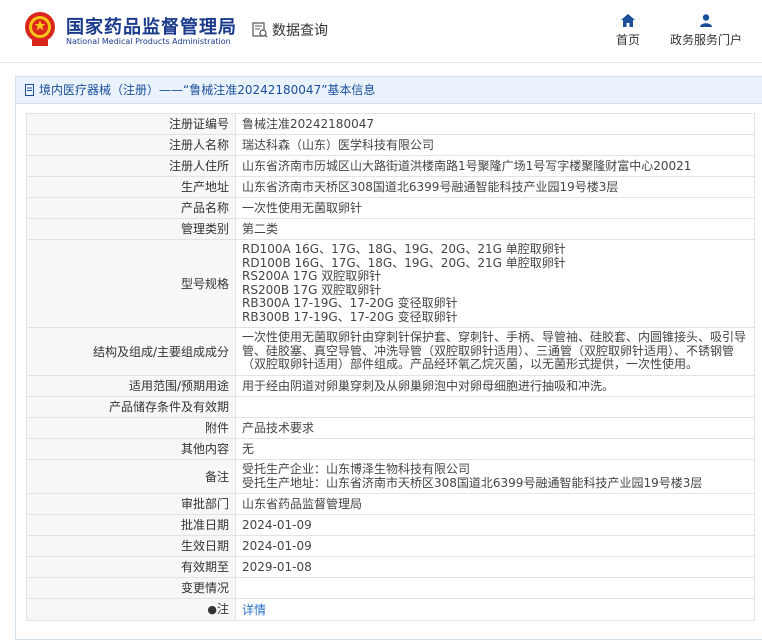 This screenshot has height=644, width=762. What do you see at coordinates (312, 276) in the screenshot?
I see `model-line: RS200A 17G 双腔取卵针` at bounding box center [312, 276].